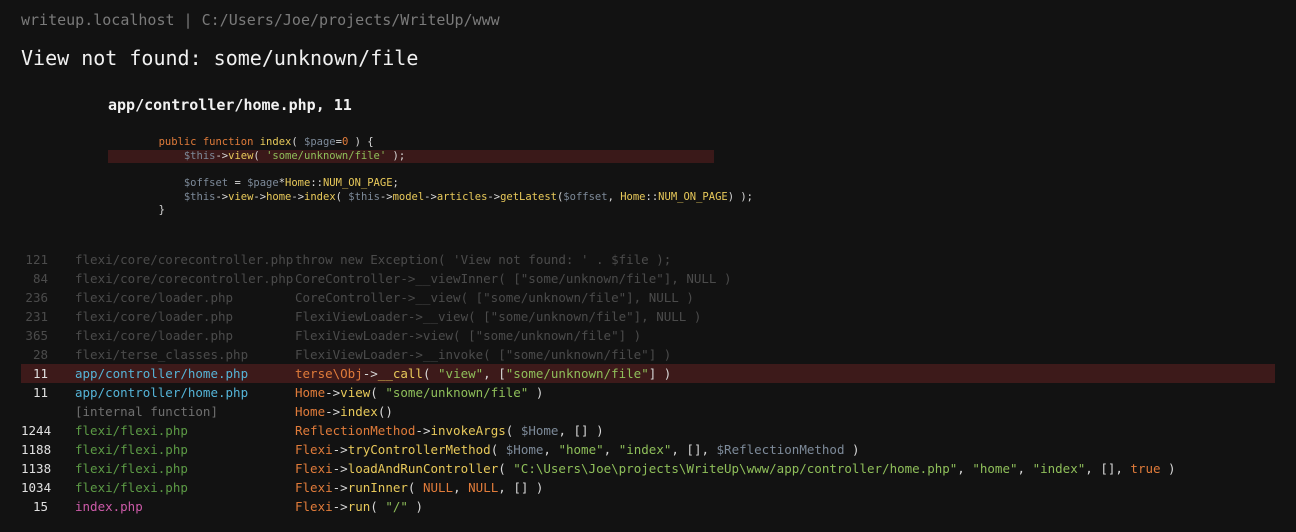 This screenshot has width=1296, height=532. I want to click on frame-file: flexi/terse_classes.php, so click(161, 354).